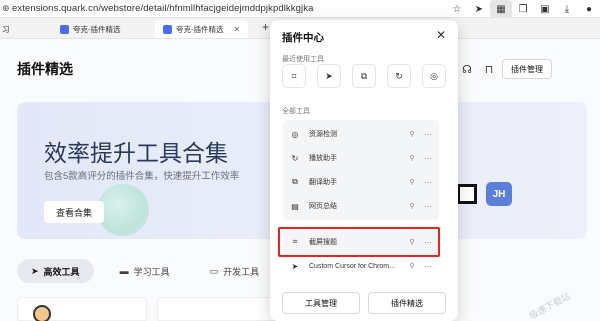 This screenshot has height=321, width=600. I want to click on tab-learning-tools: ▬ 学习工具, so click(145, 271).